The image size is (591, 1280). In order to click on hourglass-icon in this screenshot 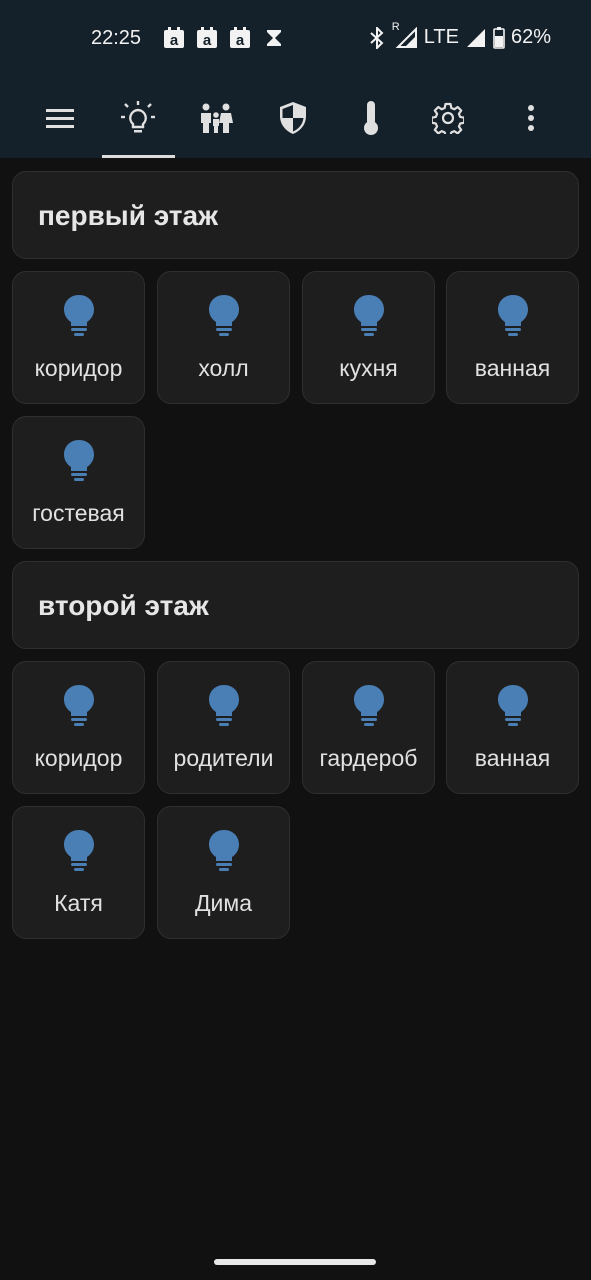, I will do `click(274, 38)`.